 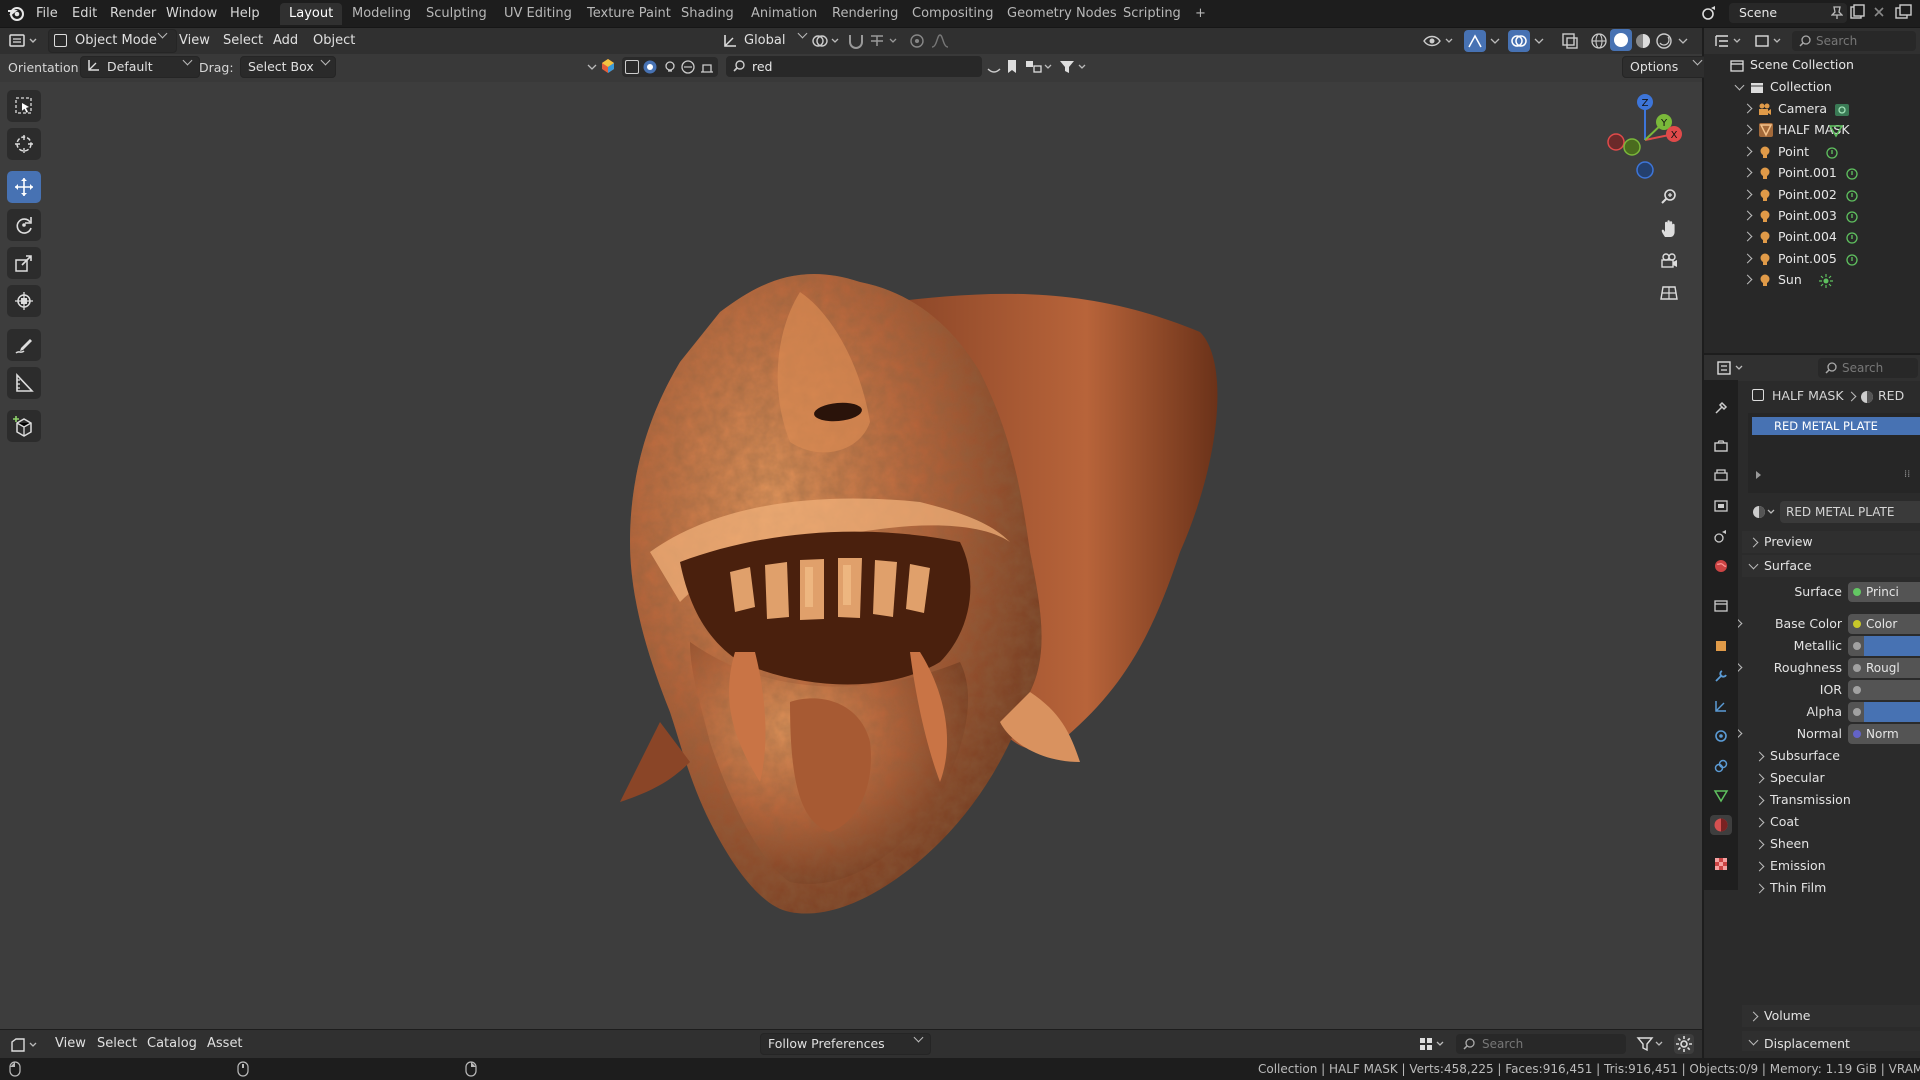 What do you see at coordinates (845, 1043) in the screenshot?
I see `asset-library-dropdown: Follow Preferences` at bounding box center [845, 1043].